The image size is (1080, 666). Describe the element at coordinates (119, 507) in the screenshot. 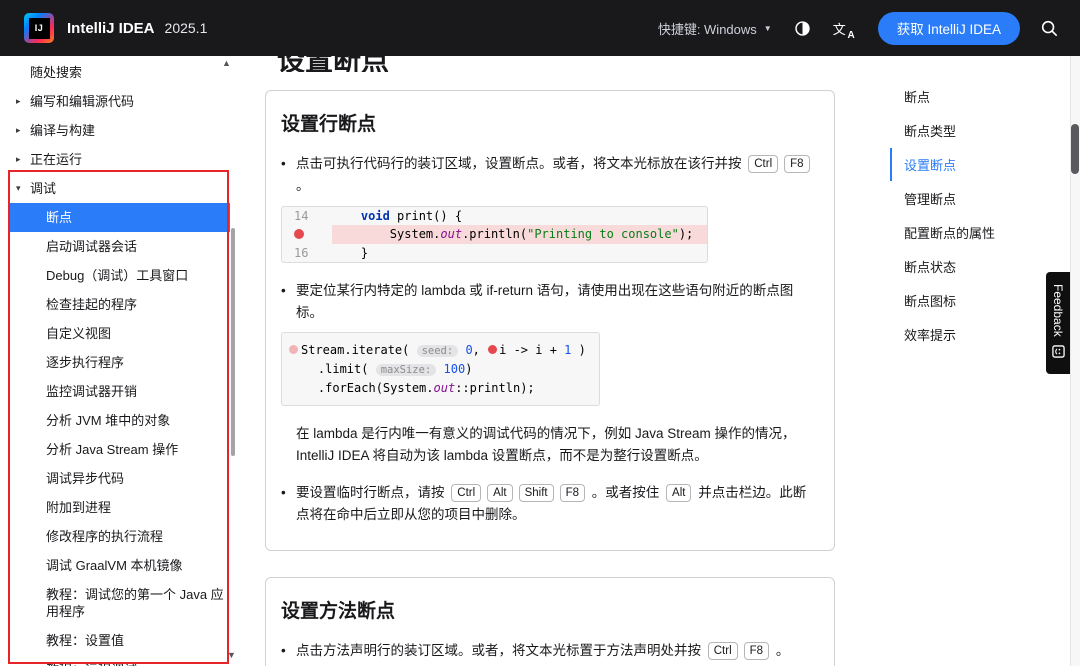

I see `sidebar-subitem: 附加到进程` at that location.